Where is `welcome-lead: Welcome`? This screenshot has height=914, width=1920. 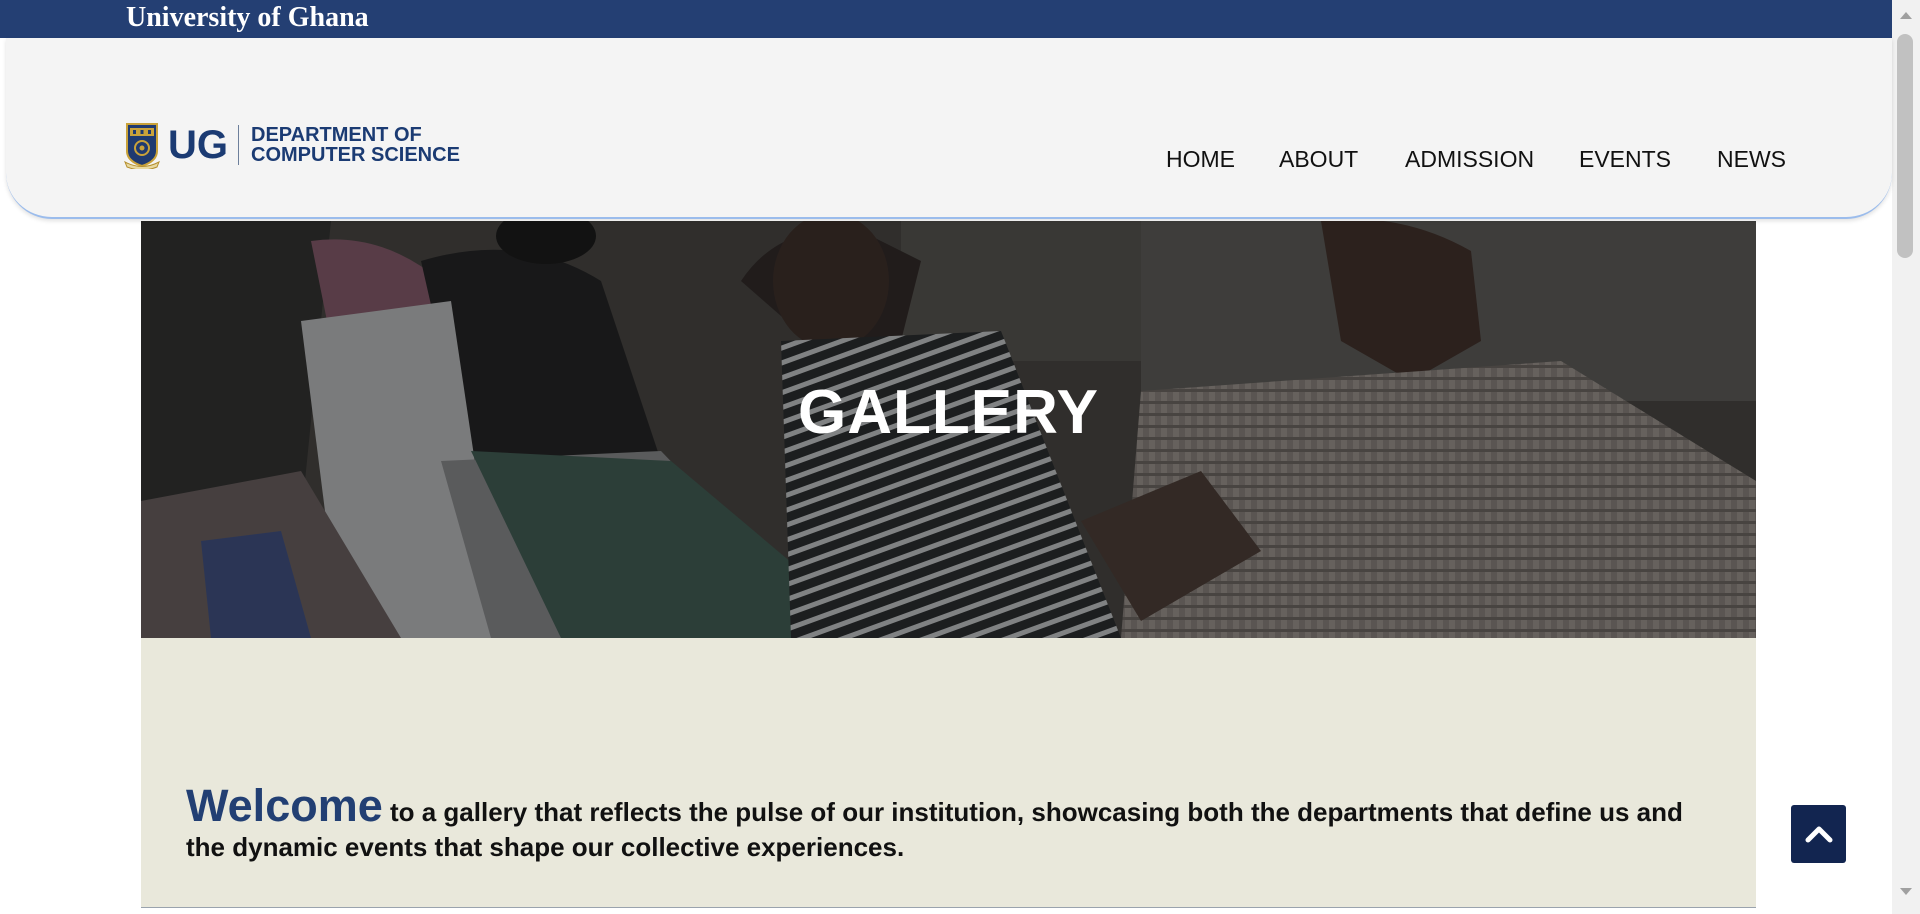 welcome-lead: Welcome is located at coordinates (284, 805).